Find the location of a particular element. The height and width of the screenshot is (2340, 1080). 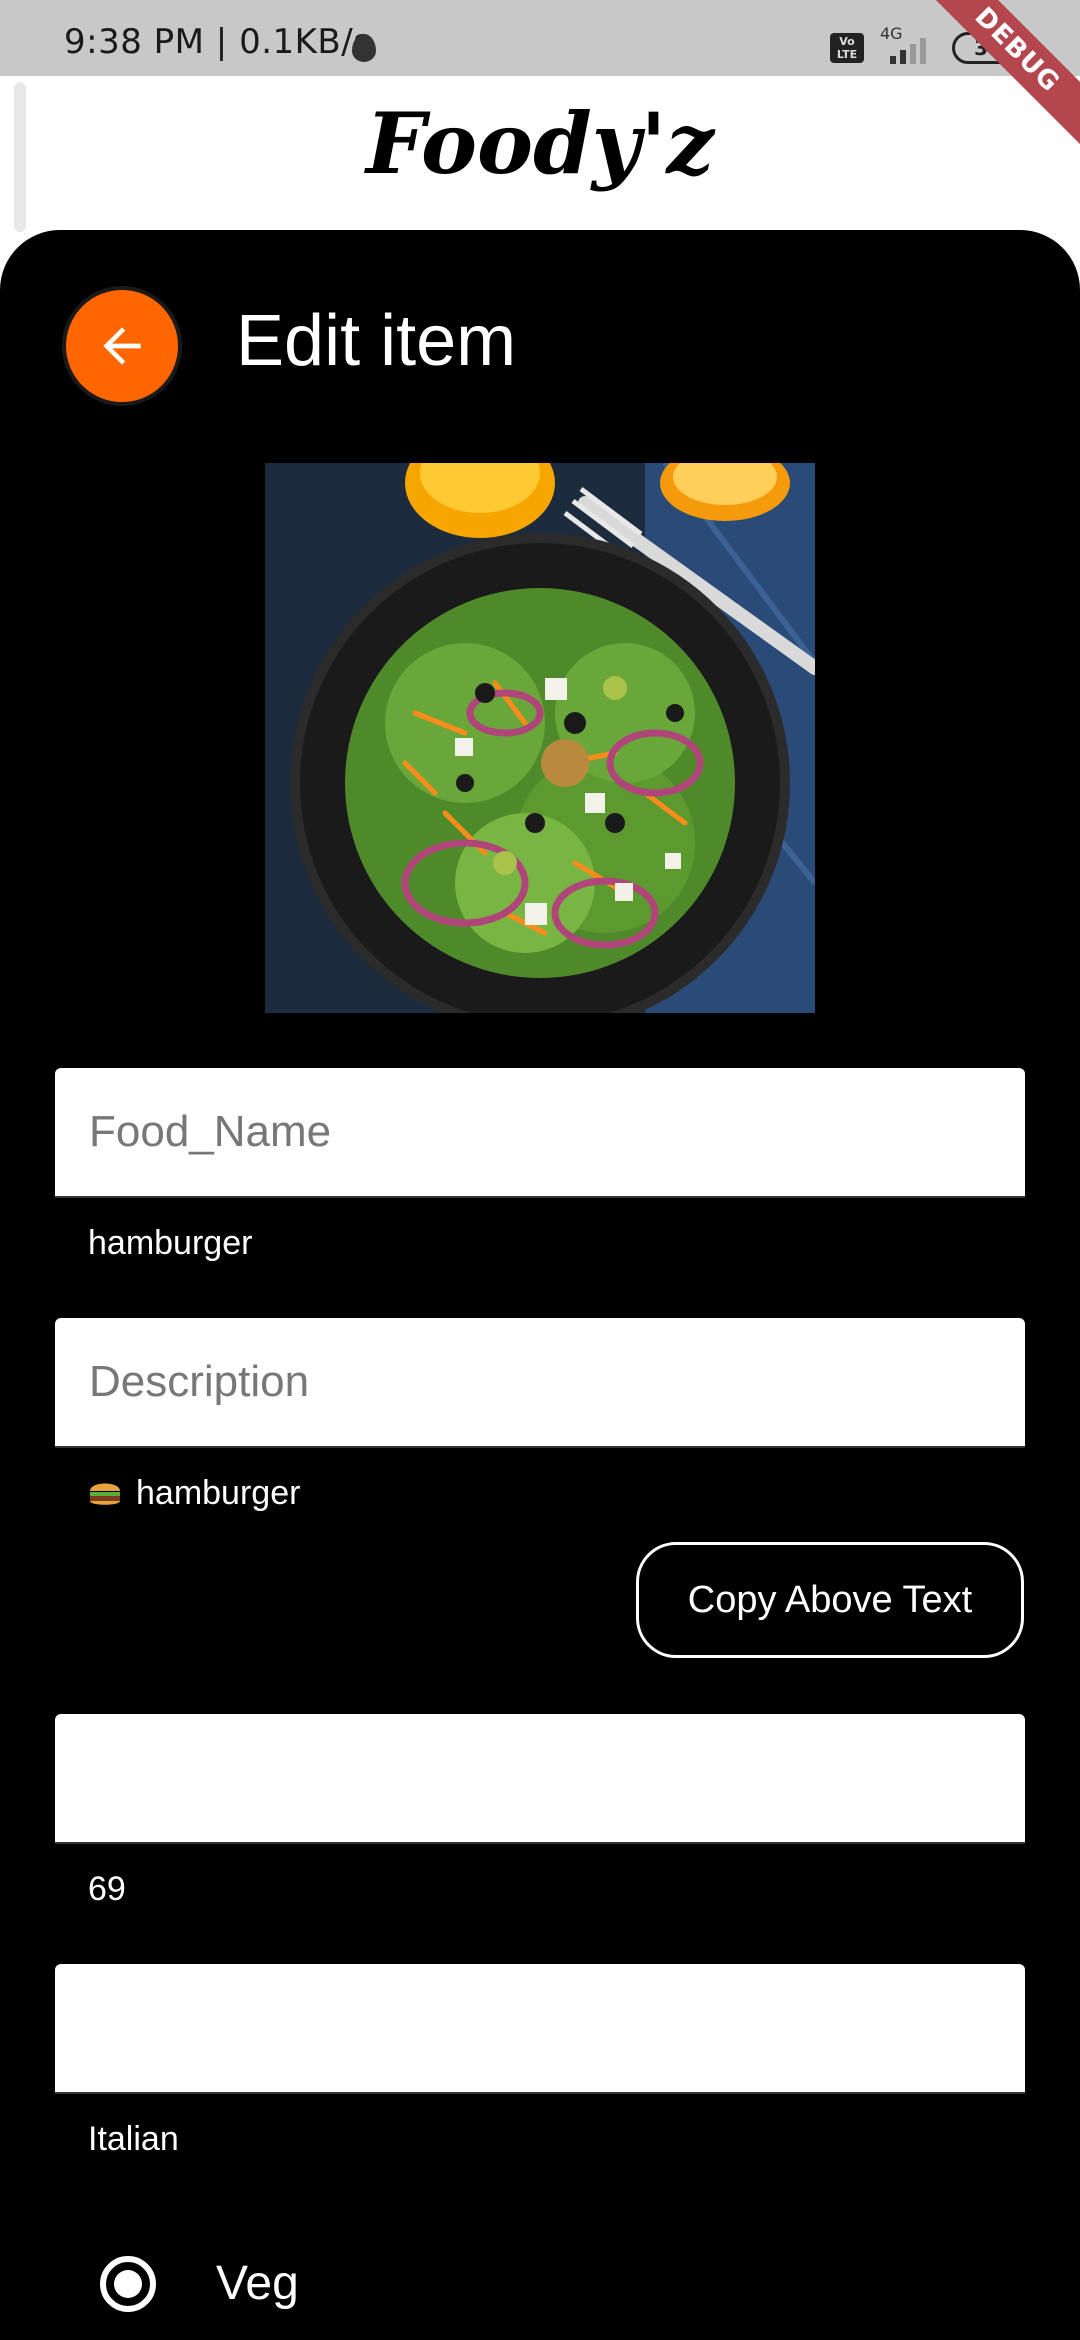

description-input: Description is located at coordinates (540, 1383).